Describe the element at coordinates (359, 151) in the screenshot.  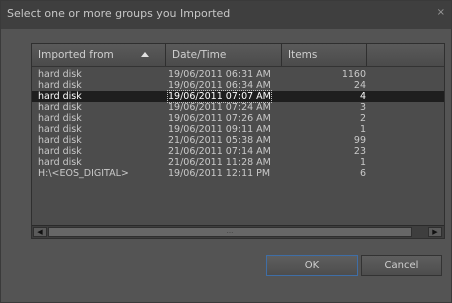
I see `cell-items: 23` at that location.